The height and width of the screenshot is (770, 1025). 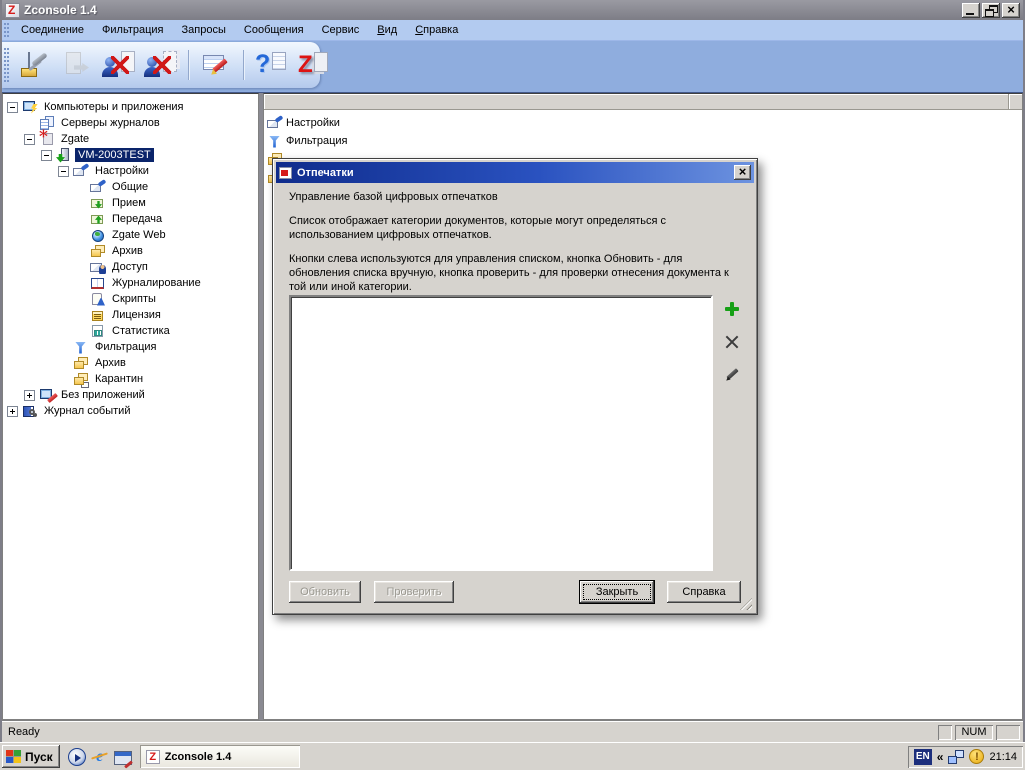 I want to click on disconnect-all-button, so click(x=161, y=65).